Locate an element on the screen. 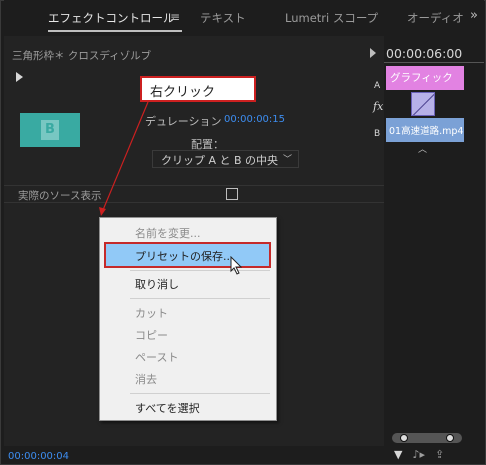  menu-item-paste: ペースト is located at coordinates (156, 357).